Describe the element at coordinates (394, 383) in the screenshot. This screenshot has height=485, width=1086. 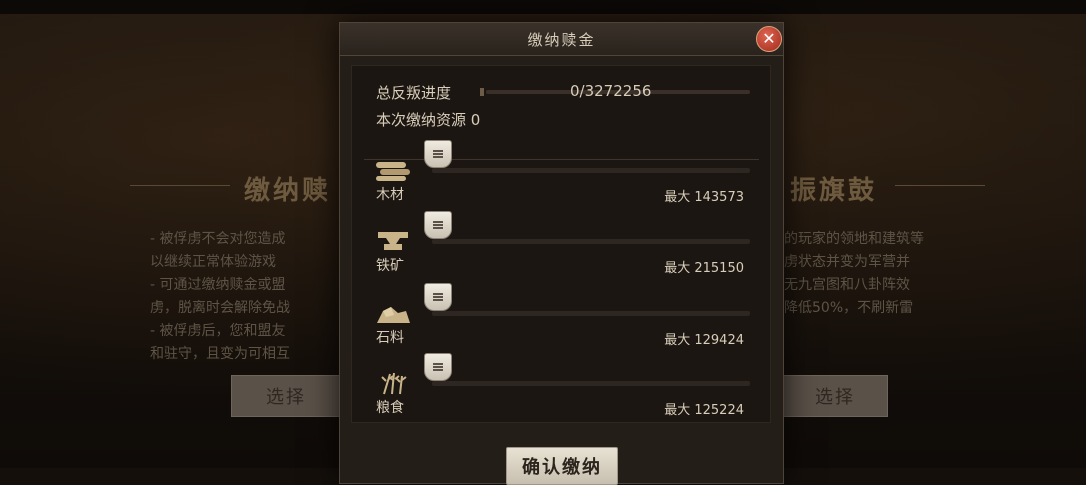
I see `grain-wheat-icon` at that location.